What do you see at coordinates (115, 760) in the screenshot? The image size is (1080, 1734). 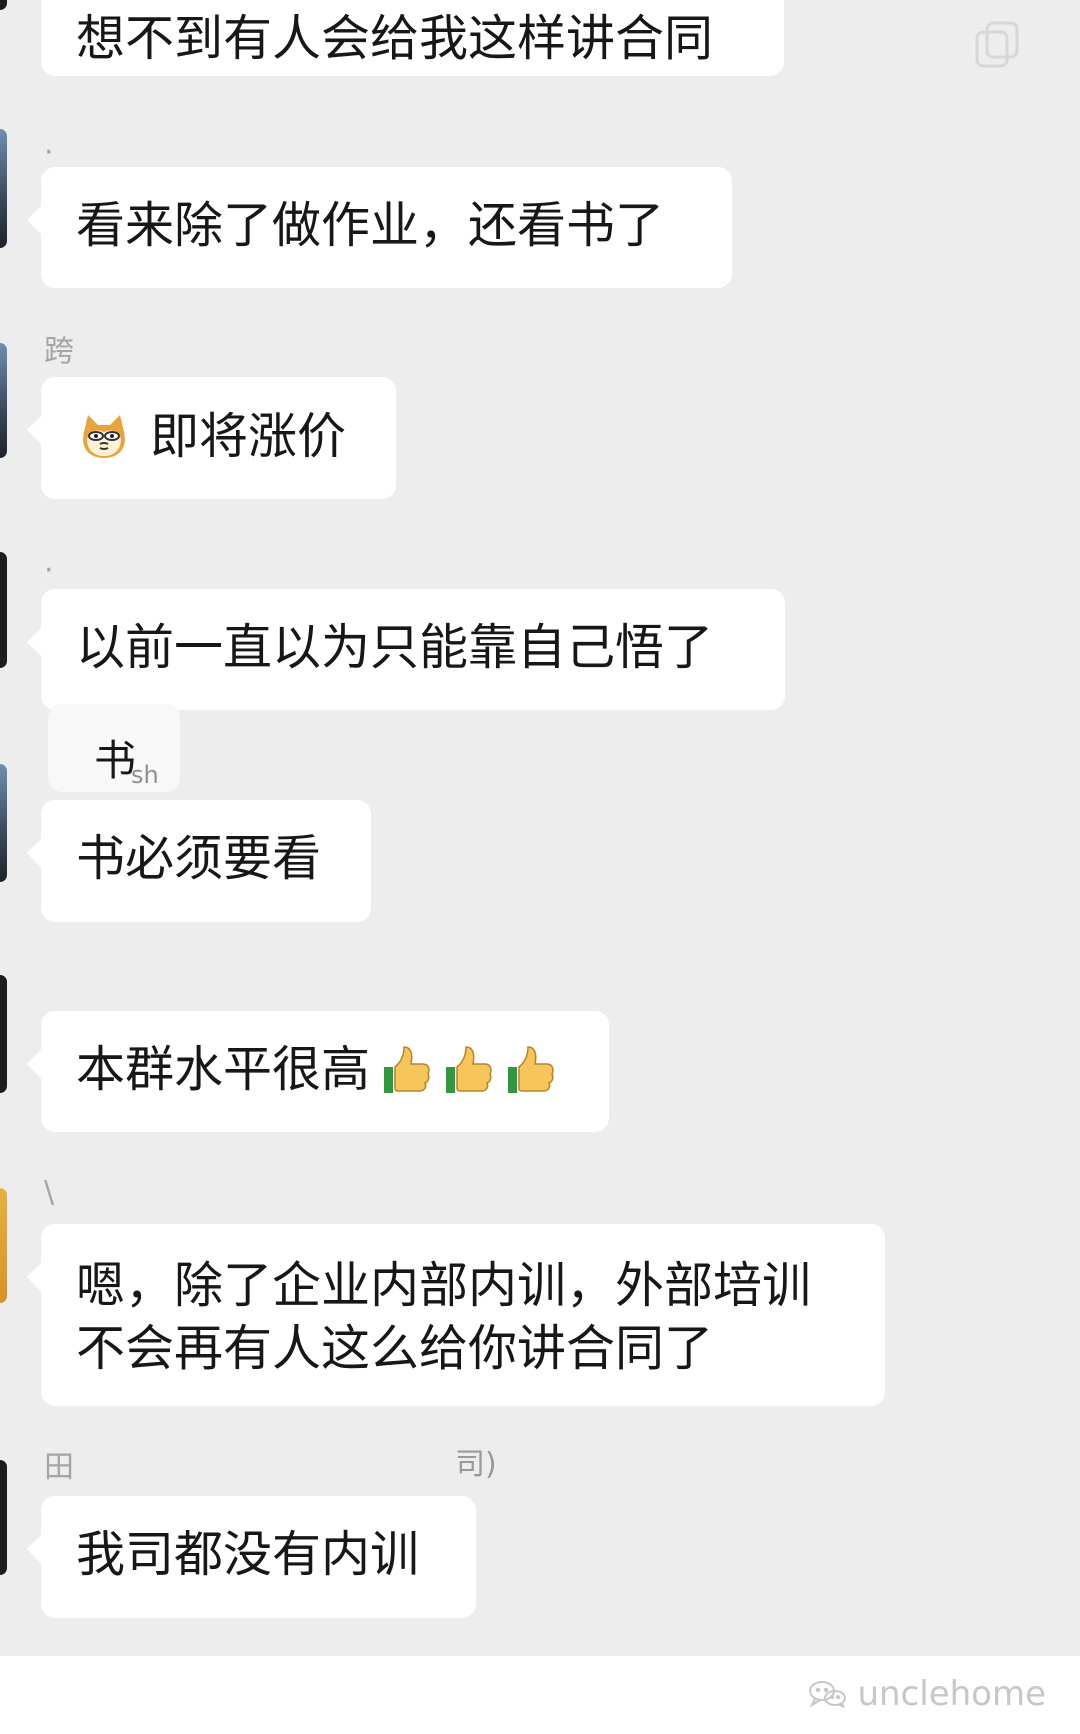 I see `partial-message-text: 书` at bounding box center [115, 760].